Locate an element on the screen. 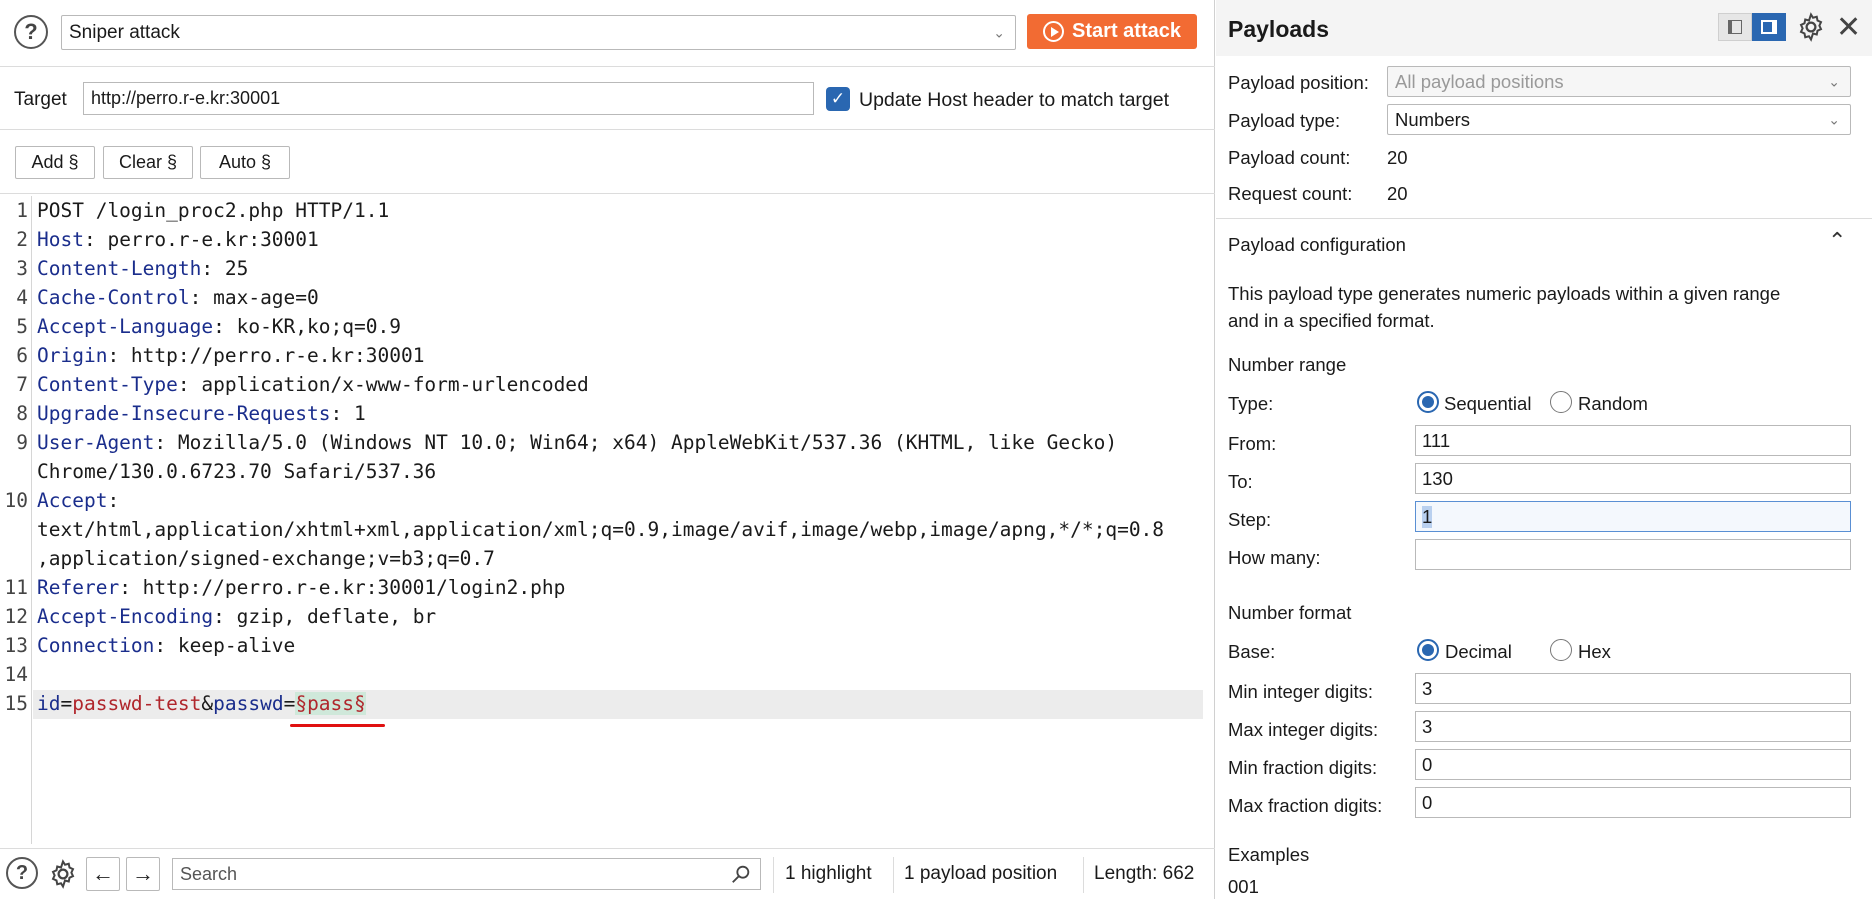 The image size is (1872, 899). payload-count-label: Payload count: is located at coordinates (1289, 157).